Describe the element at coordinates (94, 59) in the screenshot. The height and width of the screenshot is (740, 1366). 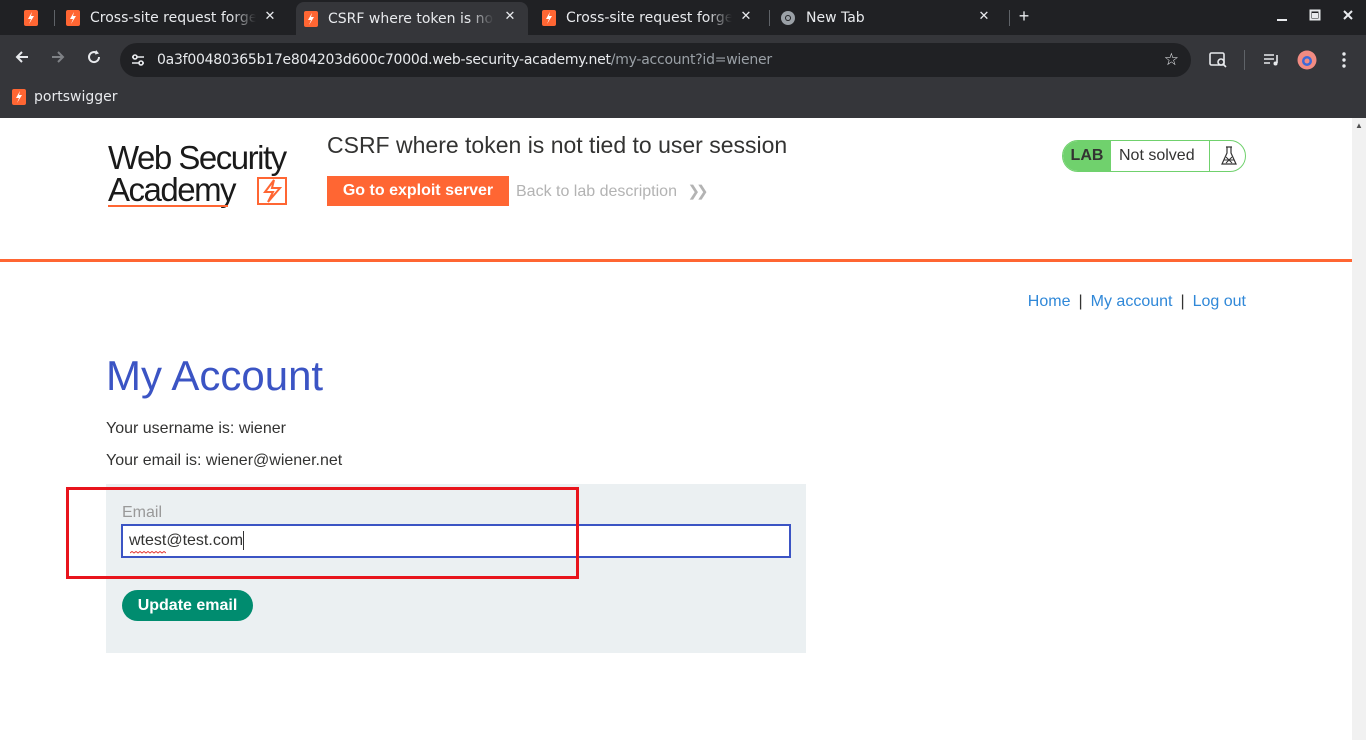
I see `reload-icon` at that location.